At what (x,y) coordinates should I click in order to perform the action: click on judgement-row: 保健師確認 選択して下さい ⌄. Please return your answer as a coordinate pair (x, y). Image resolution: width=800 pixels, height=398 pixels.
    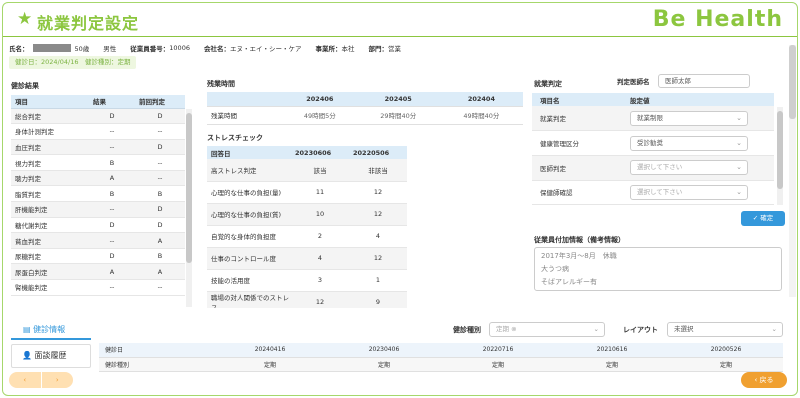
    Looking at the image, I should click on (653, 192).